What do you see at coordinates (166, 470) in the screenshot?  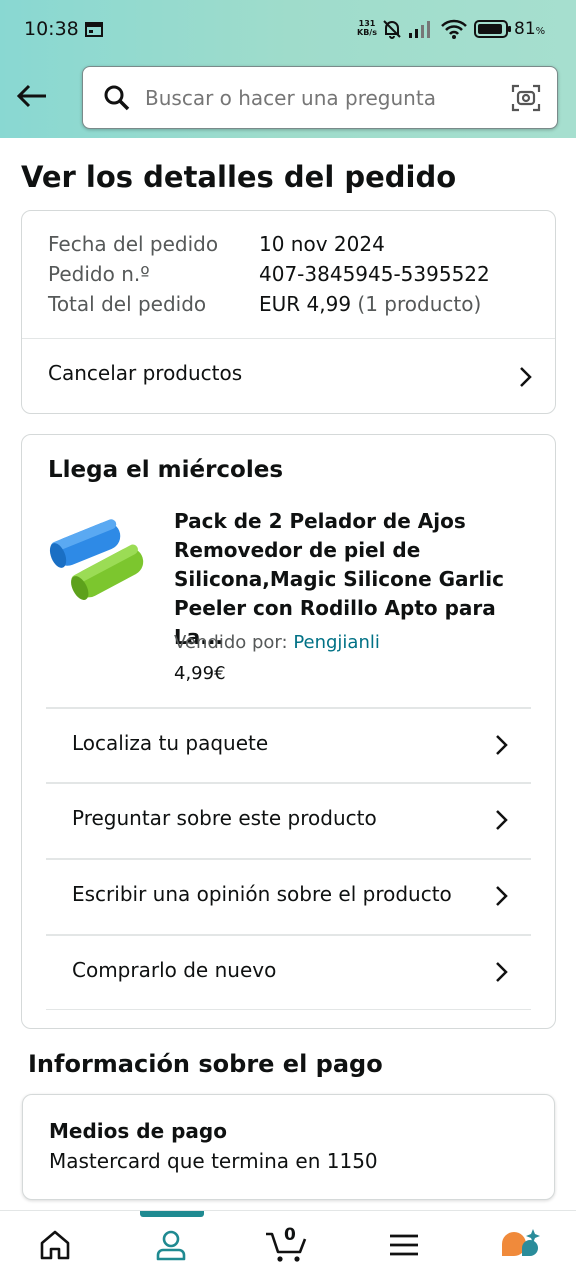 I see `shipment-heading: Llega el miércoles` at bounding box center [166, 470].